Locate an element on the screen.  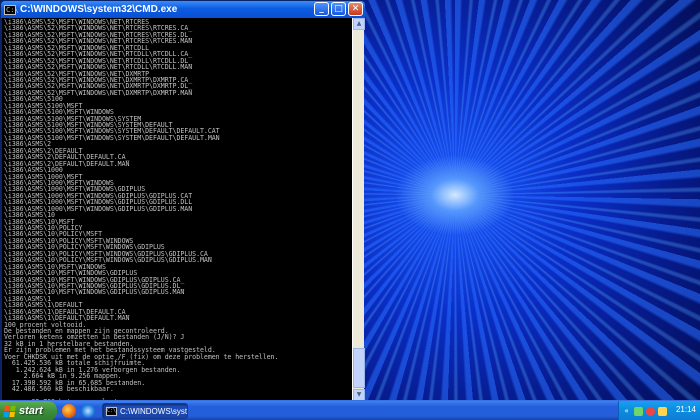
tray-expand-icon: « is located at coordinates (626, 411).